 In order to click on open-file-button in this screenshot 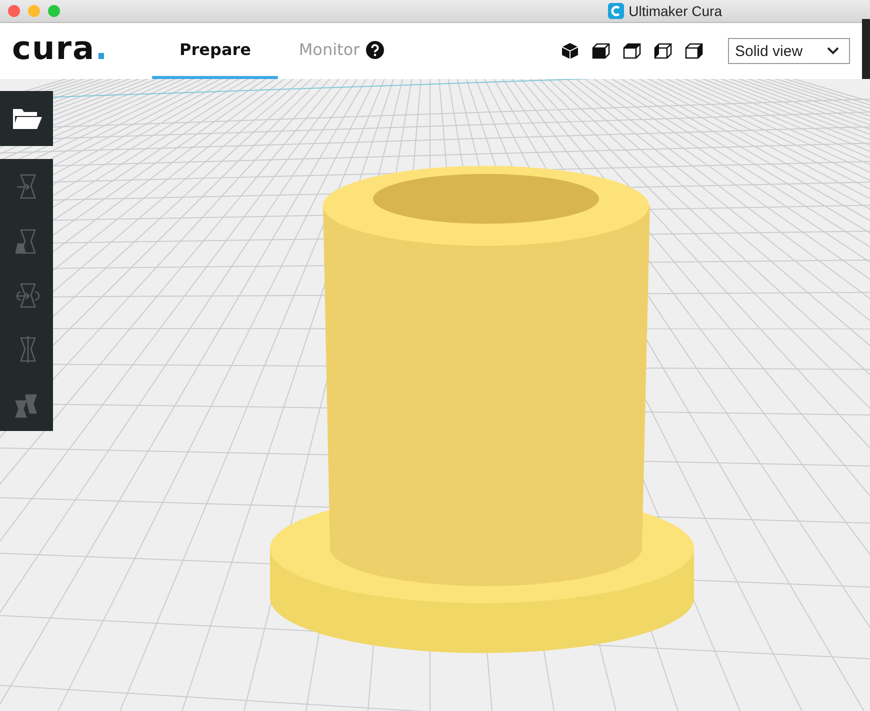, I will do `click(26, 118)`.